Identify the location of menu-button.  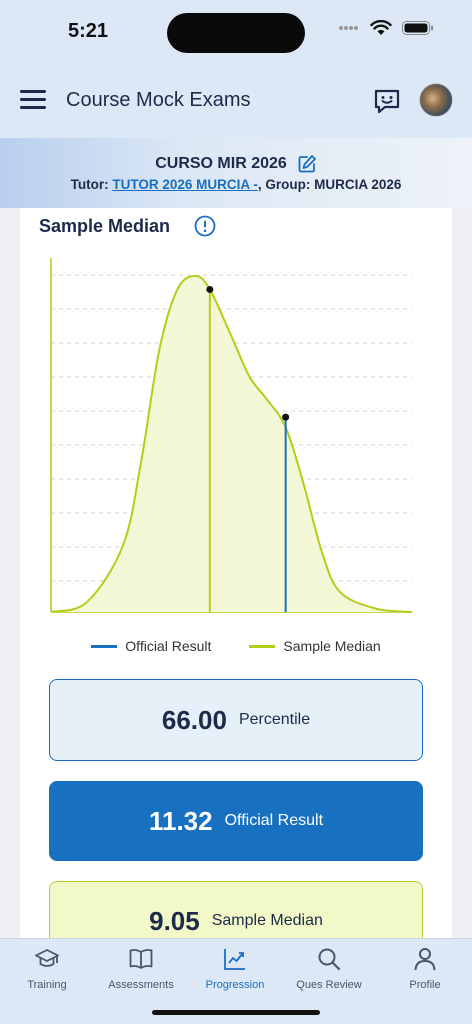
(33, 100).